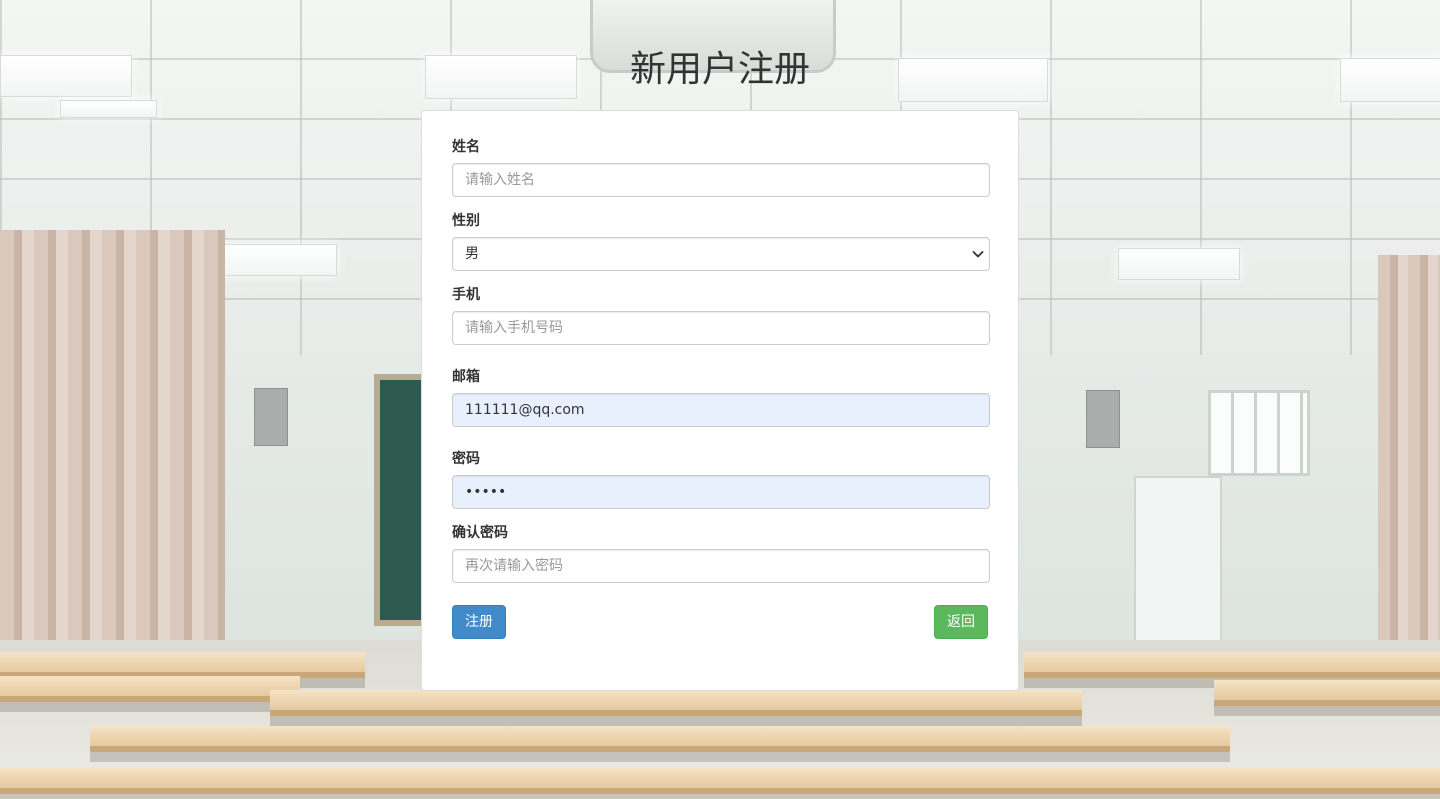 This screenshot has width=1440, height=799. Describe the element at coordinates (1178, 563) in the screenshot. I see `classroom-door` at that location.